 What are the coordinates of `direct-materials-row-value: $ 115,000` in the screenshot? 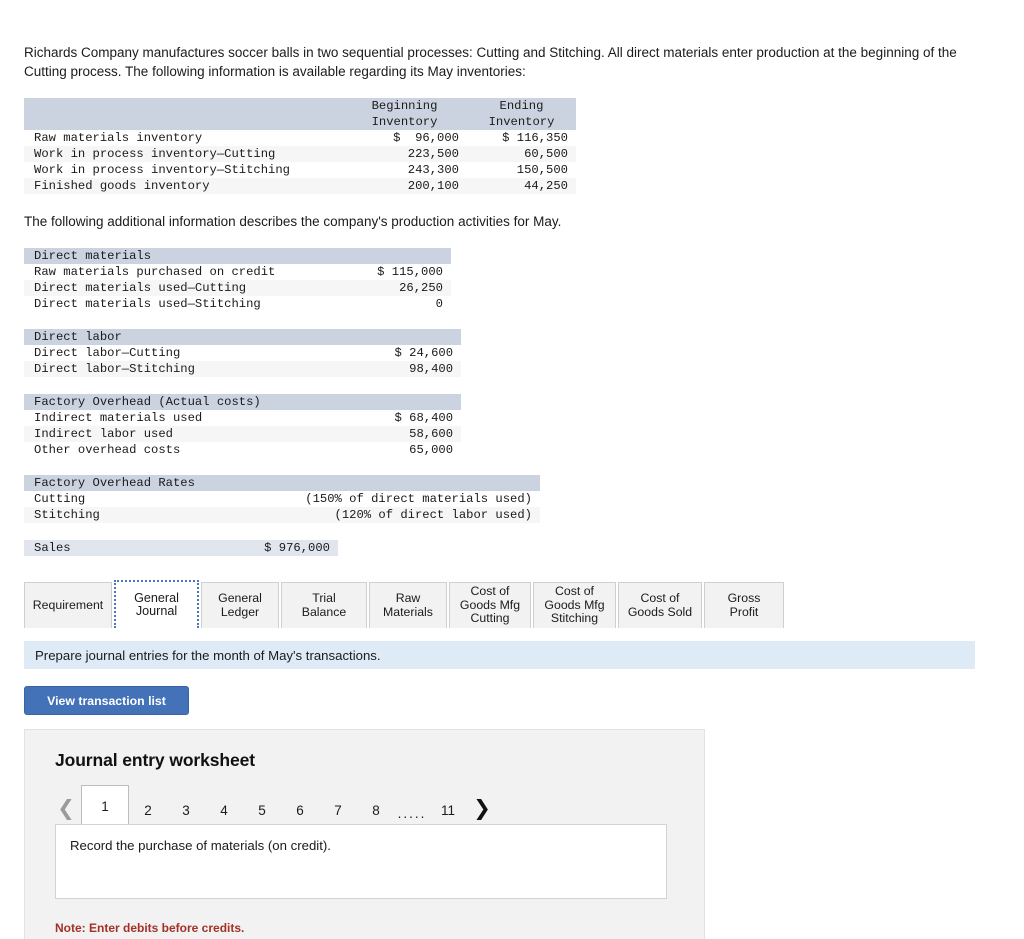 It's located at (382, 272).